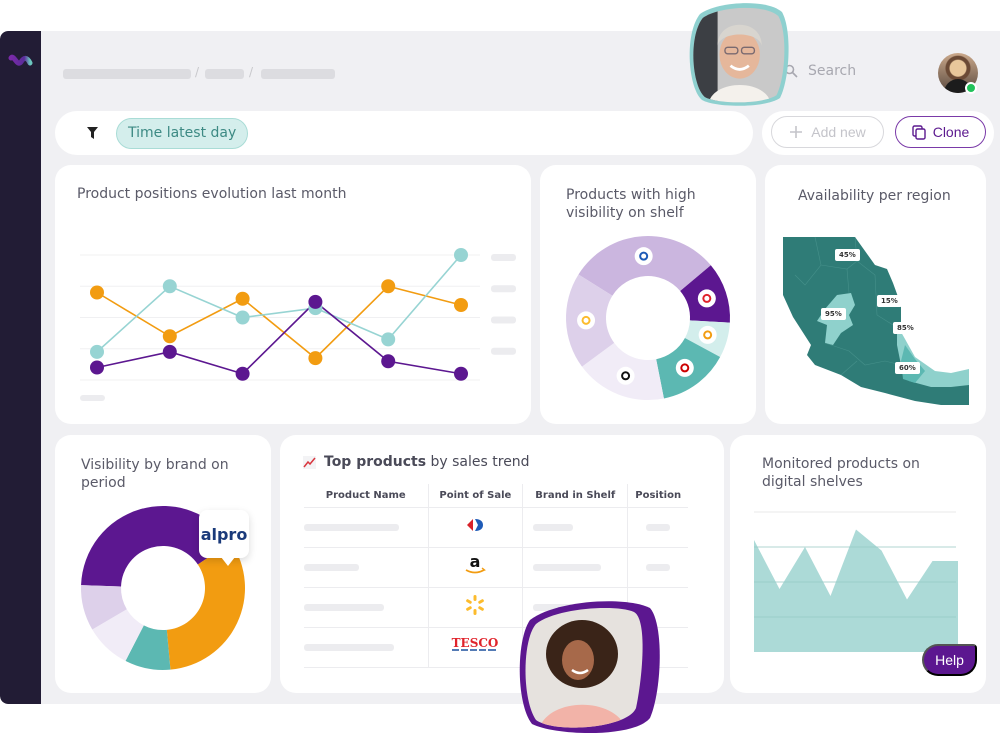 This screenshot has height=734, width=1000. Describe the element at coordinates (832, 71) in the screenshot. I see `search-input: Search` at that location.